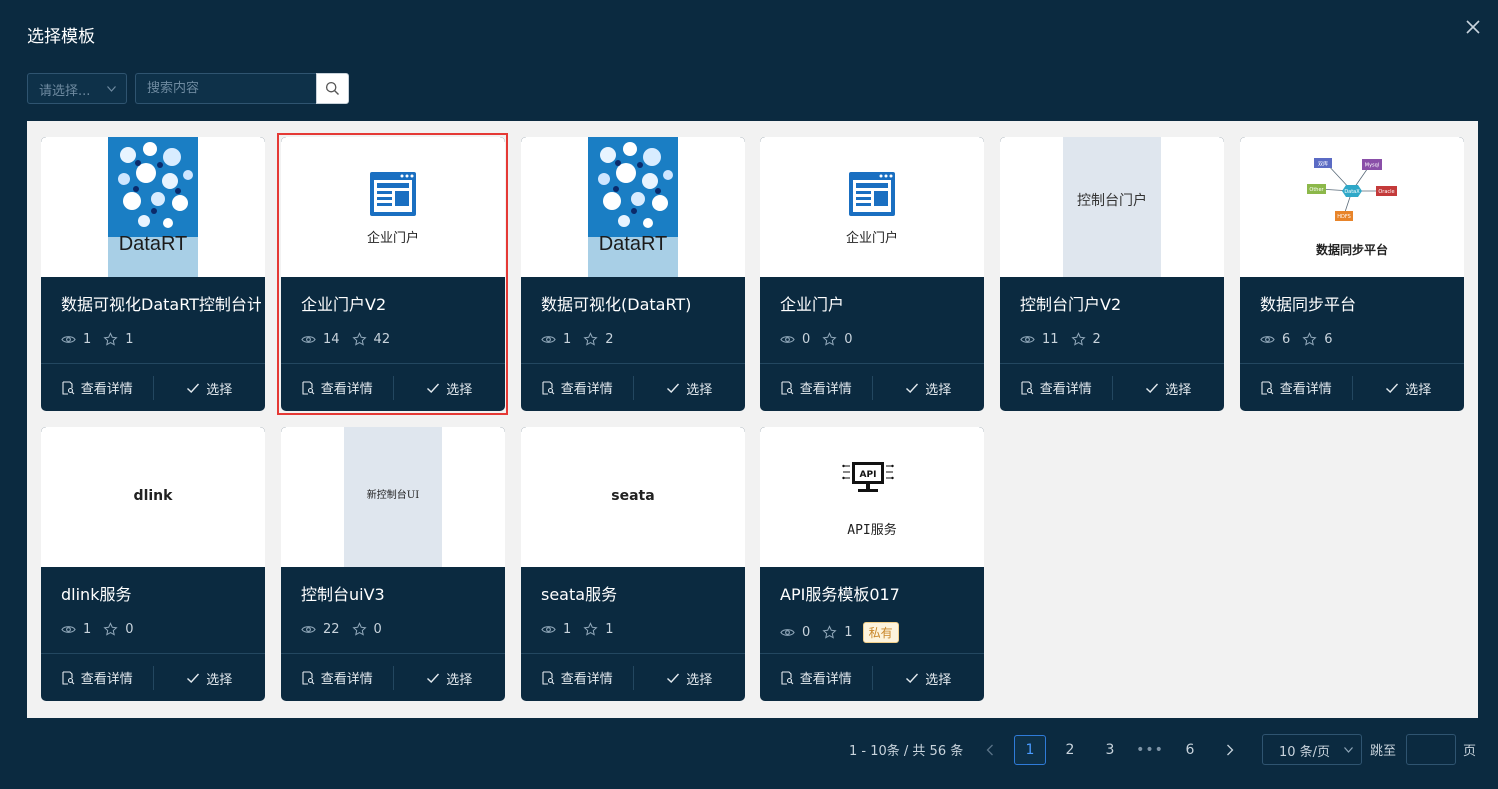 The image size is (1498, 789). I want to click on page-3: 3, so click(1110, 750).